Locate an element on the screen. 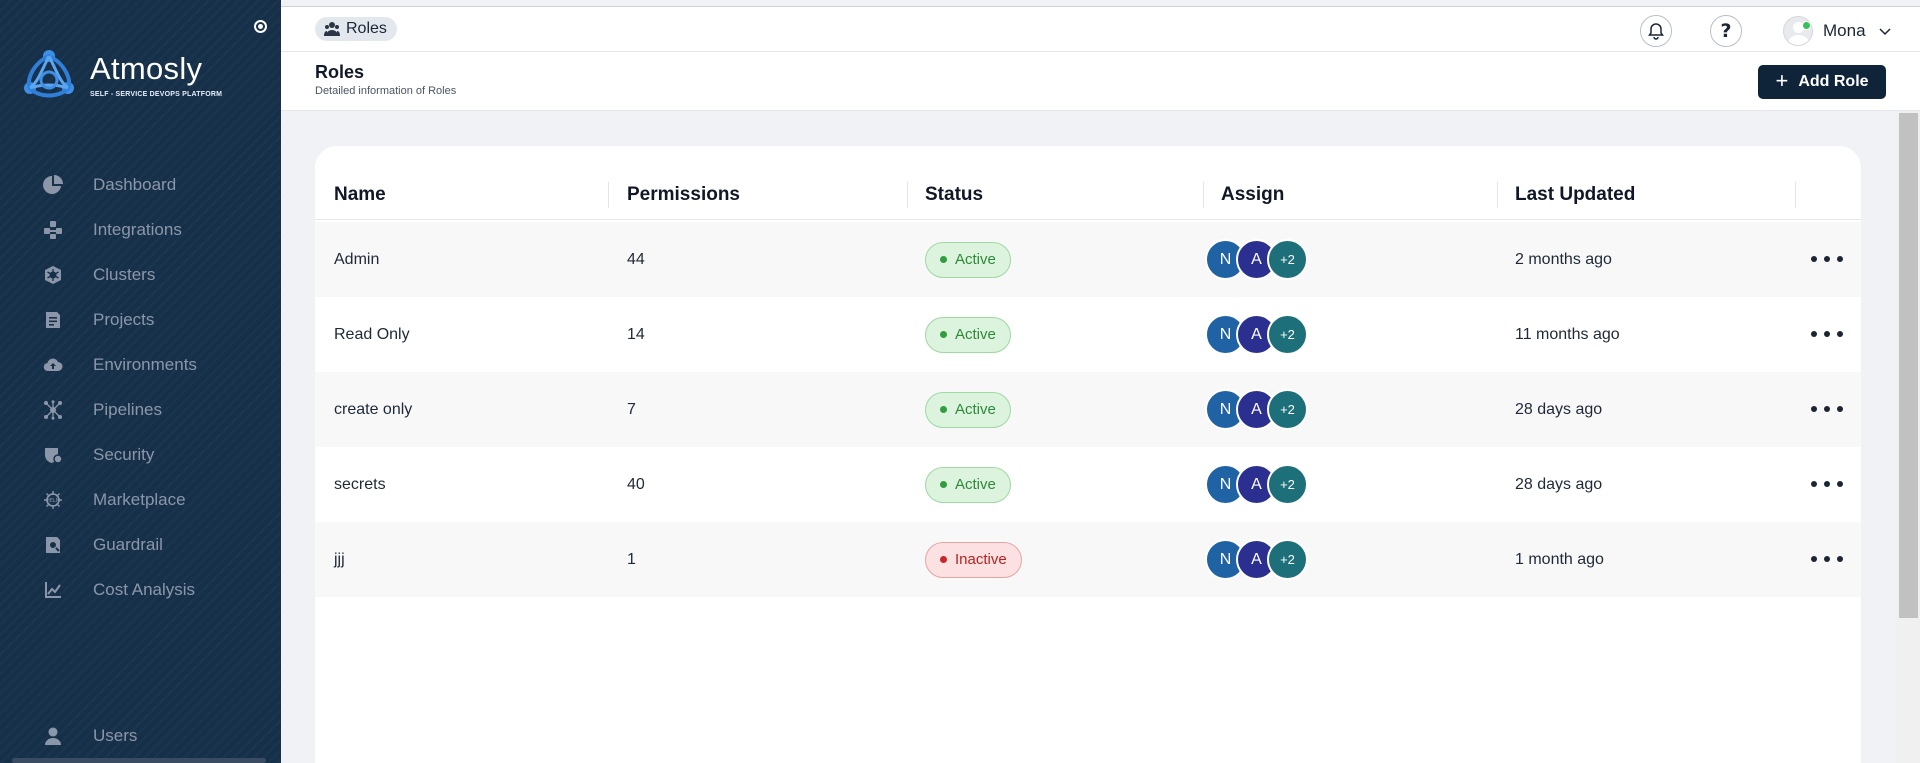 The width and height of the screenshot is (1920, 763). sidebar-bottom-nav: Users is located at coordinates (140, 735).